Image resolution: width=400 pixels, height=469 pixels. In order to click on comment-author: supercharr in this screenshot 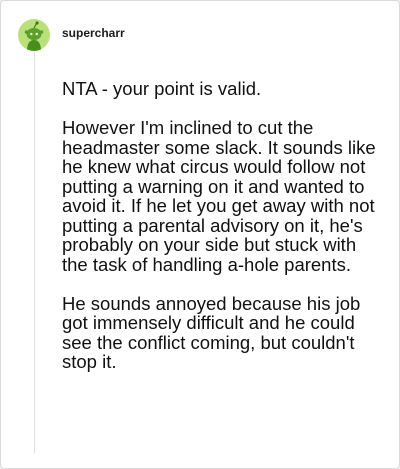, I will do `click(93, 33)`.